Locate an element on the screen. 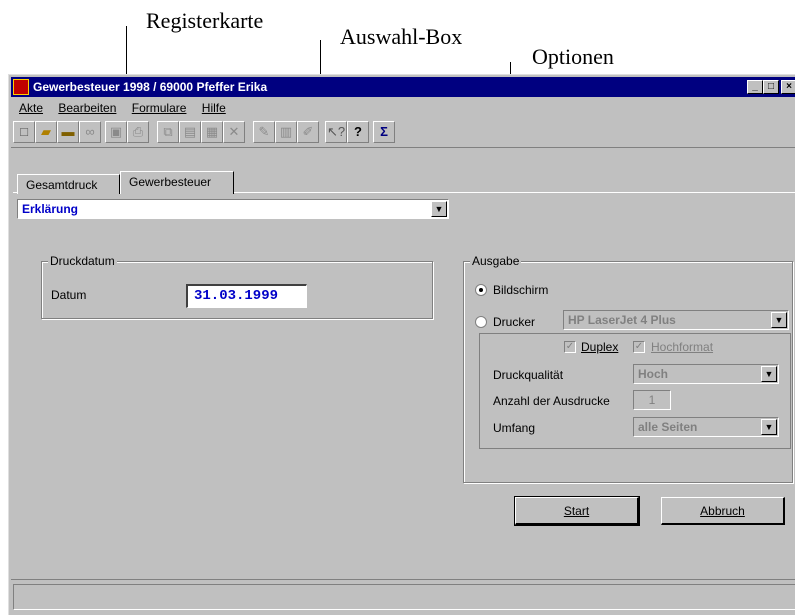 This screenshot has width=795, height=615. datum-input: 31.03.1999 is located at coordinates (246, 296).